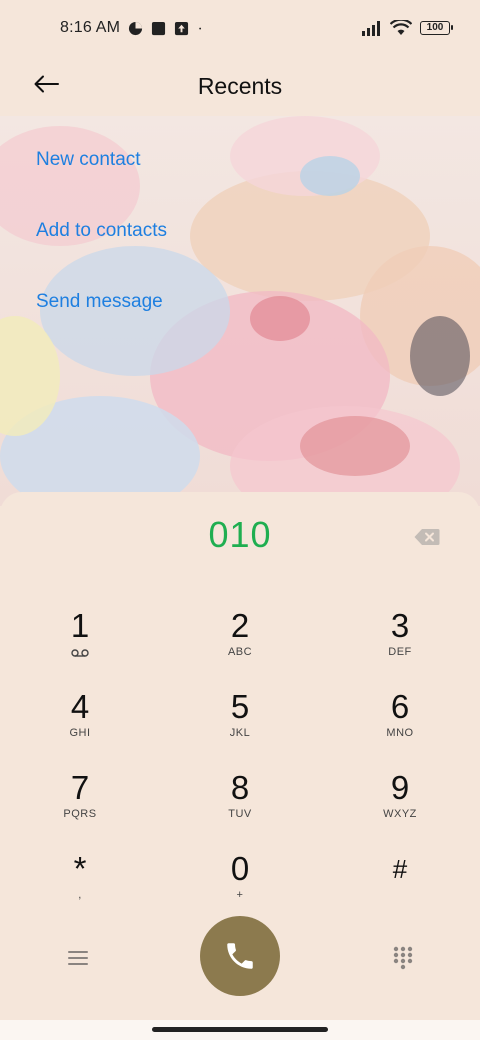 This screenshot has height=1040, width=480. What do you see at coordinates (136, 28) in the screenshot?
I see `data-saver-icon` at bounding box center [136, 28].